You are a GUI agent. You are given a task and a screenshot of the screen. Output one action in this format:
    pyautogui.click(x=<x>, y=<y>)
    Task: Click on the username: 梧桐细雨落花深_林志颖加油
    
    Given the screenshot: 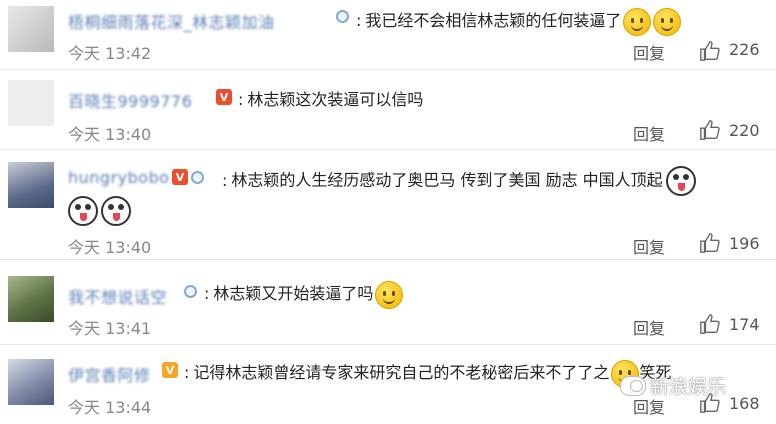 What is the action you would take?
    pyautogui.click(x=171, y=21)
    